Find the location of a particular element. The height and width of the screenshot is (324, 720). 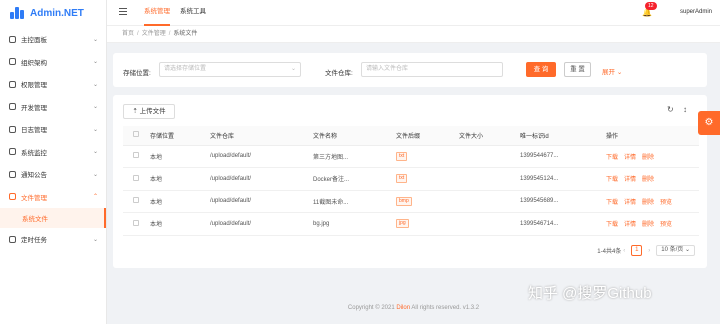

pagination-summary: 1-4共4条 is located at coordinates (609, 252).